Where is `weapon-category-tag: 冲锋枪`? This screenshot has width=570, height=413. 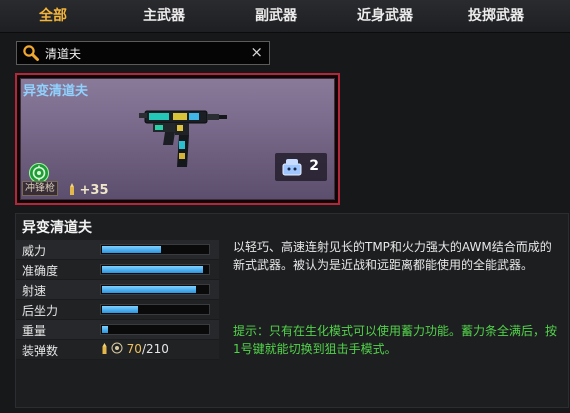
weapon-category-tag: 冲锋枪 is located at coordinates (40, 188).